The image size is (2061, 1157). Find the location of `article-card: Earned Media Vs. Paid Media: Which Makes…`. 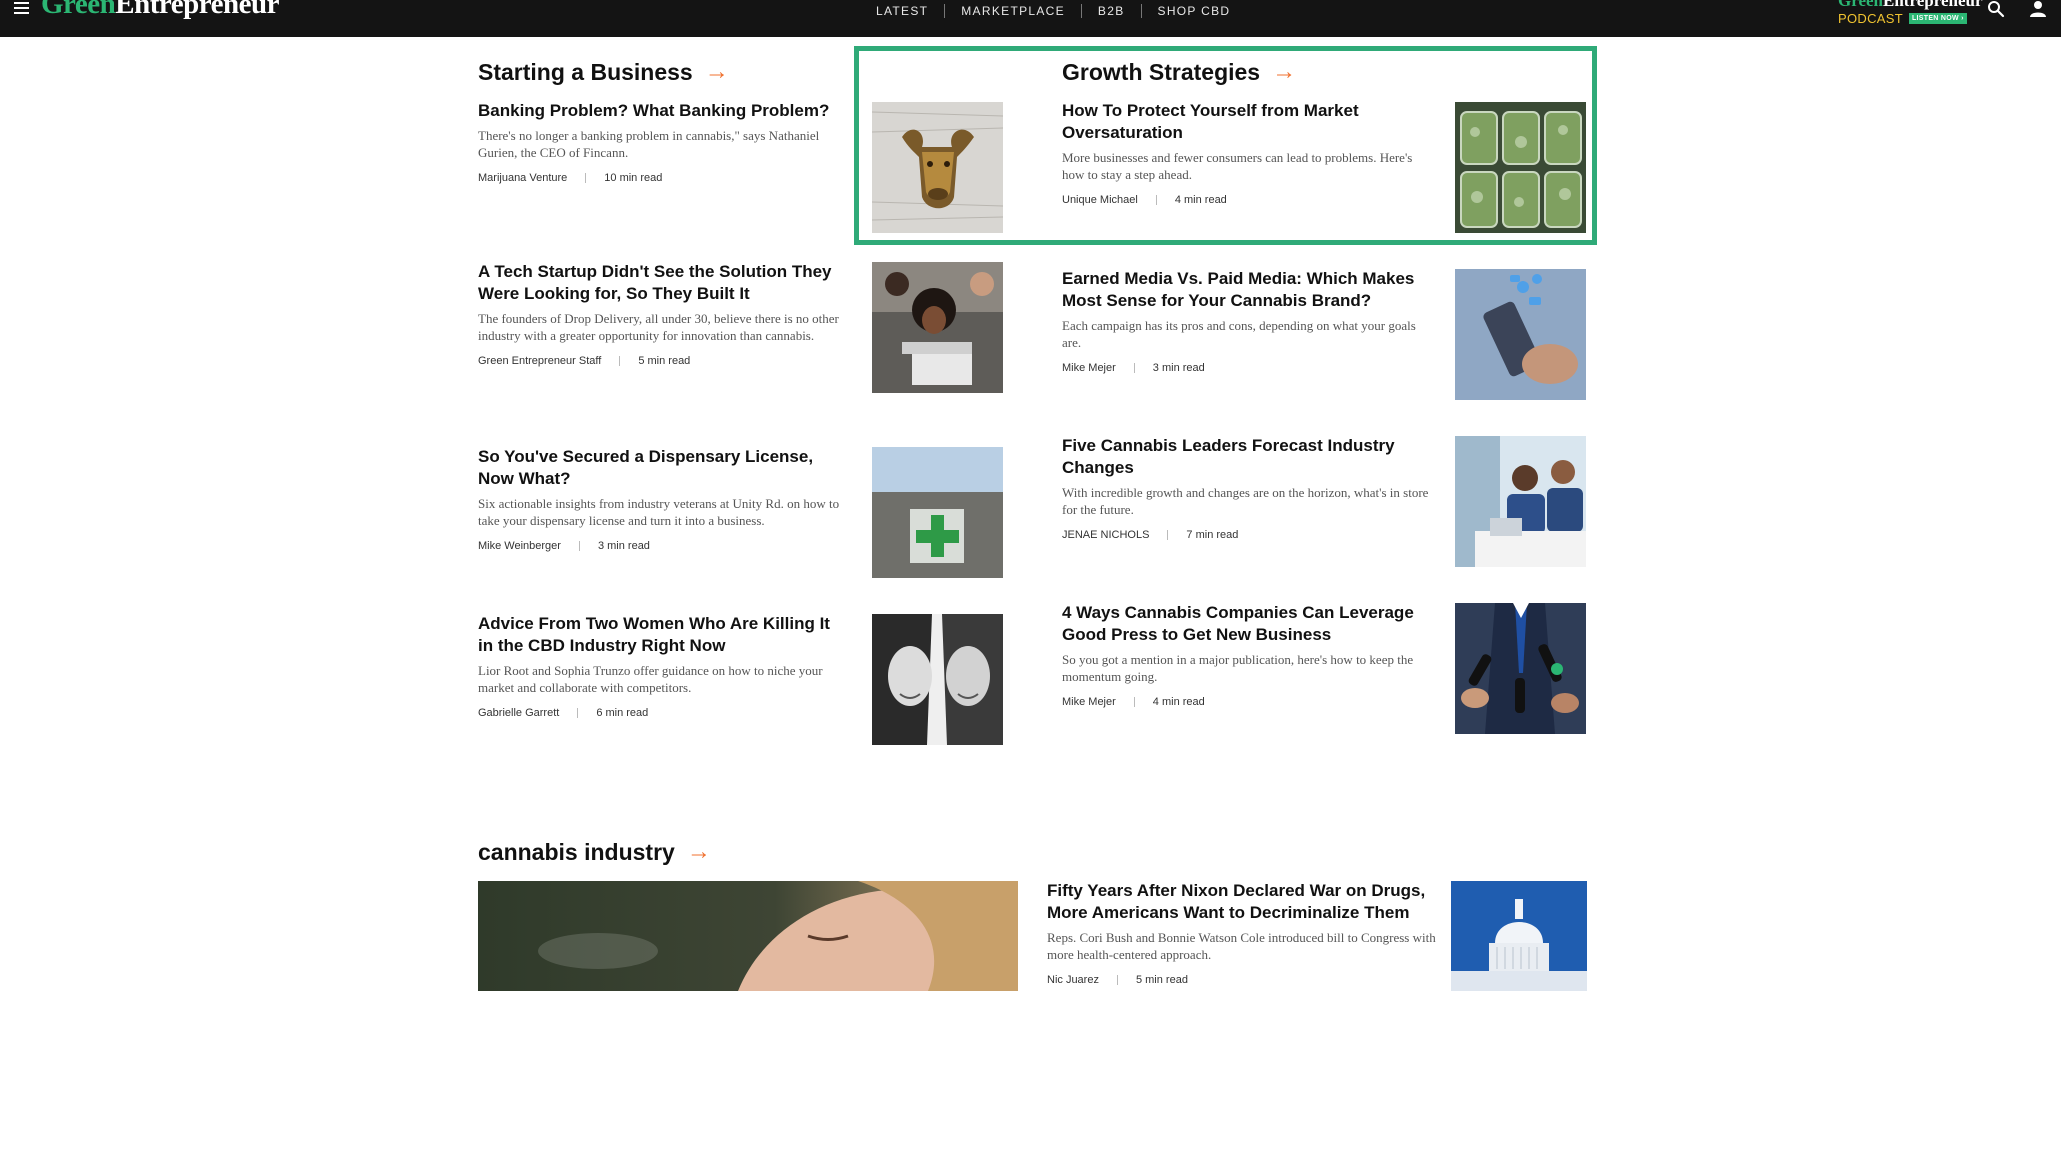

article-card: Earned Media Vs. Paid Media: Which Makes… is located at coordinates (1247, 321).